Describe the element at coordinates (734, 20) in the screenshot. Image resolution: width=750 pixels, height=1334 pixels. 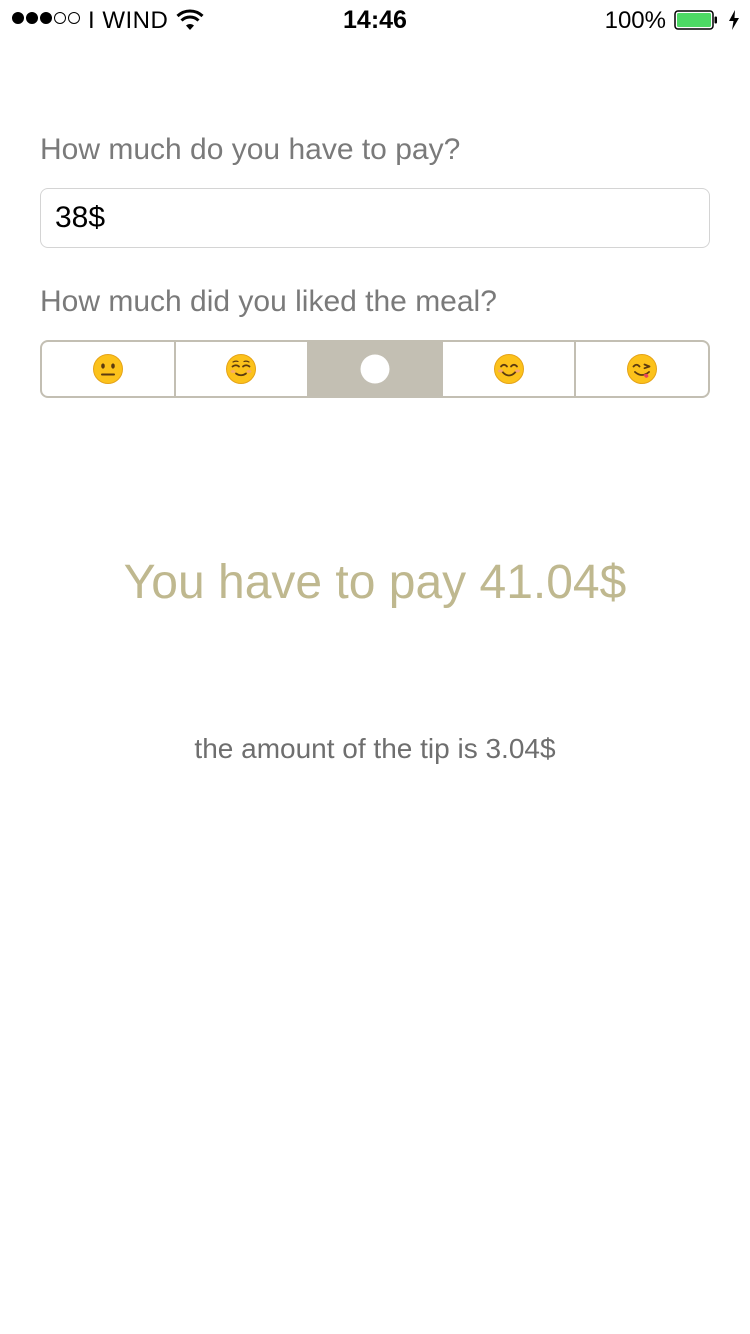
I see `charging-bolt-icon` at that location.